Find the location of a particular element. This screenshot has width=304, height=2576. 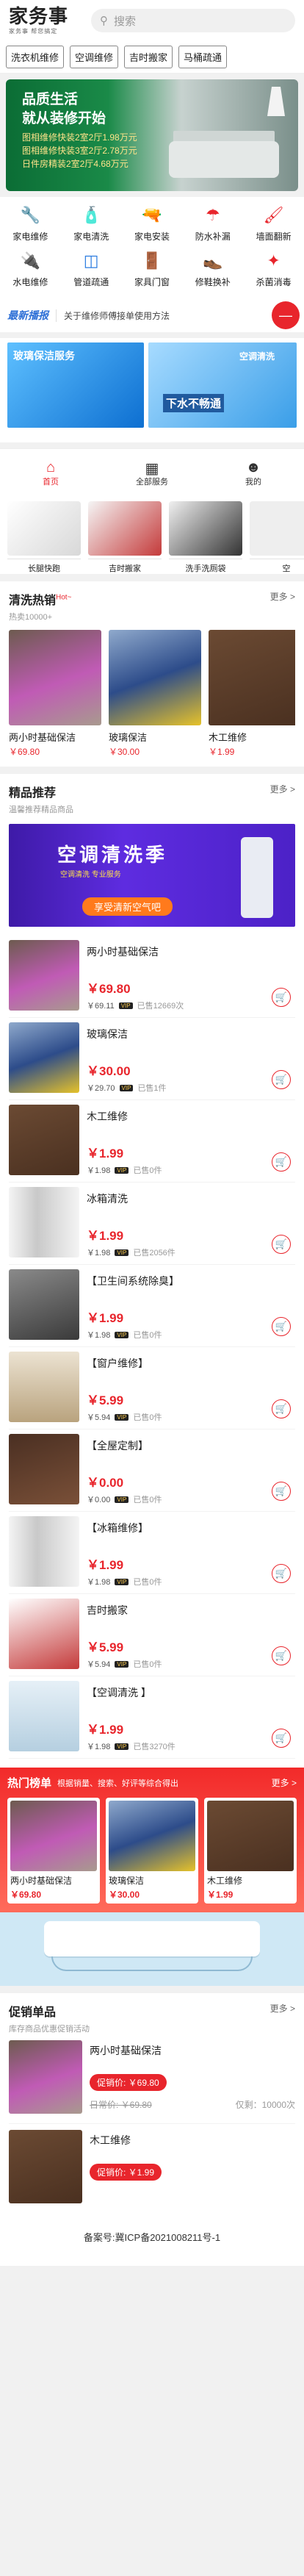

sold-count: 已售3270件 is located at coordinates (154, 1747).